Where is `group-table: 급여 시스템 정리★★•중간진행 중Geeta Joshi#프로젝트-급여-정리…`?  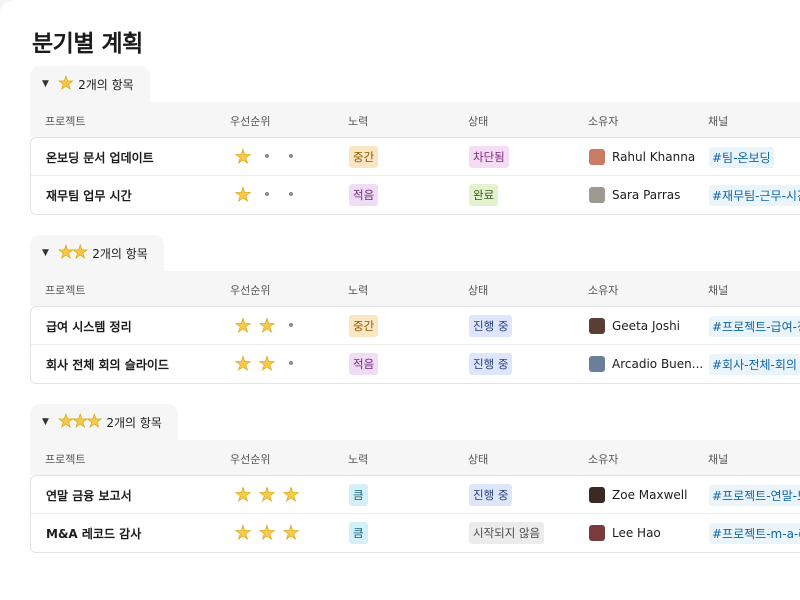
group-table: 급여 시스템 정리★★•중간진행 중Geeta Joshi#프로젝트-급여-정리… is located at coordinates (415, 345).